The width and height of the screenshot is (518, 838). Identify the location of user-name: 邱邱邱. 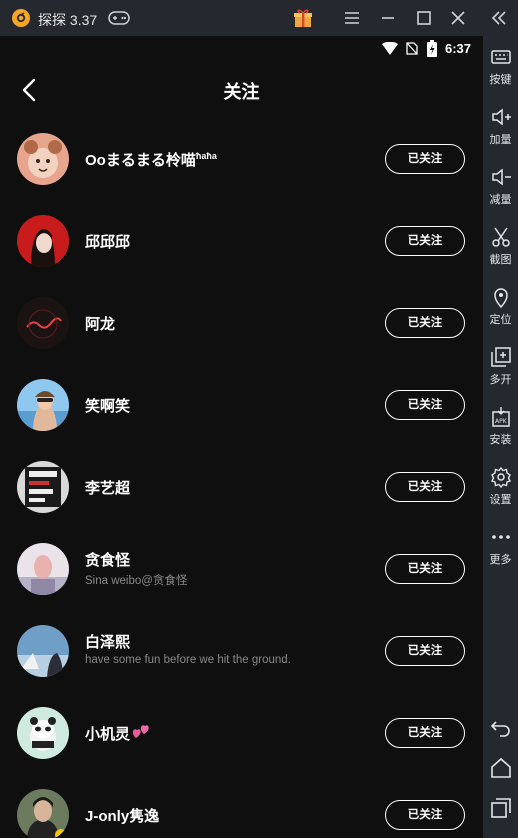
(108, 242).